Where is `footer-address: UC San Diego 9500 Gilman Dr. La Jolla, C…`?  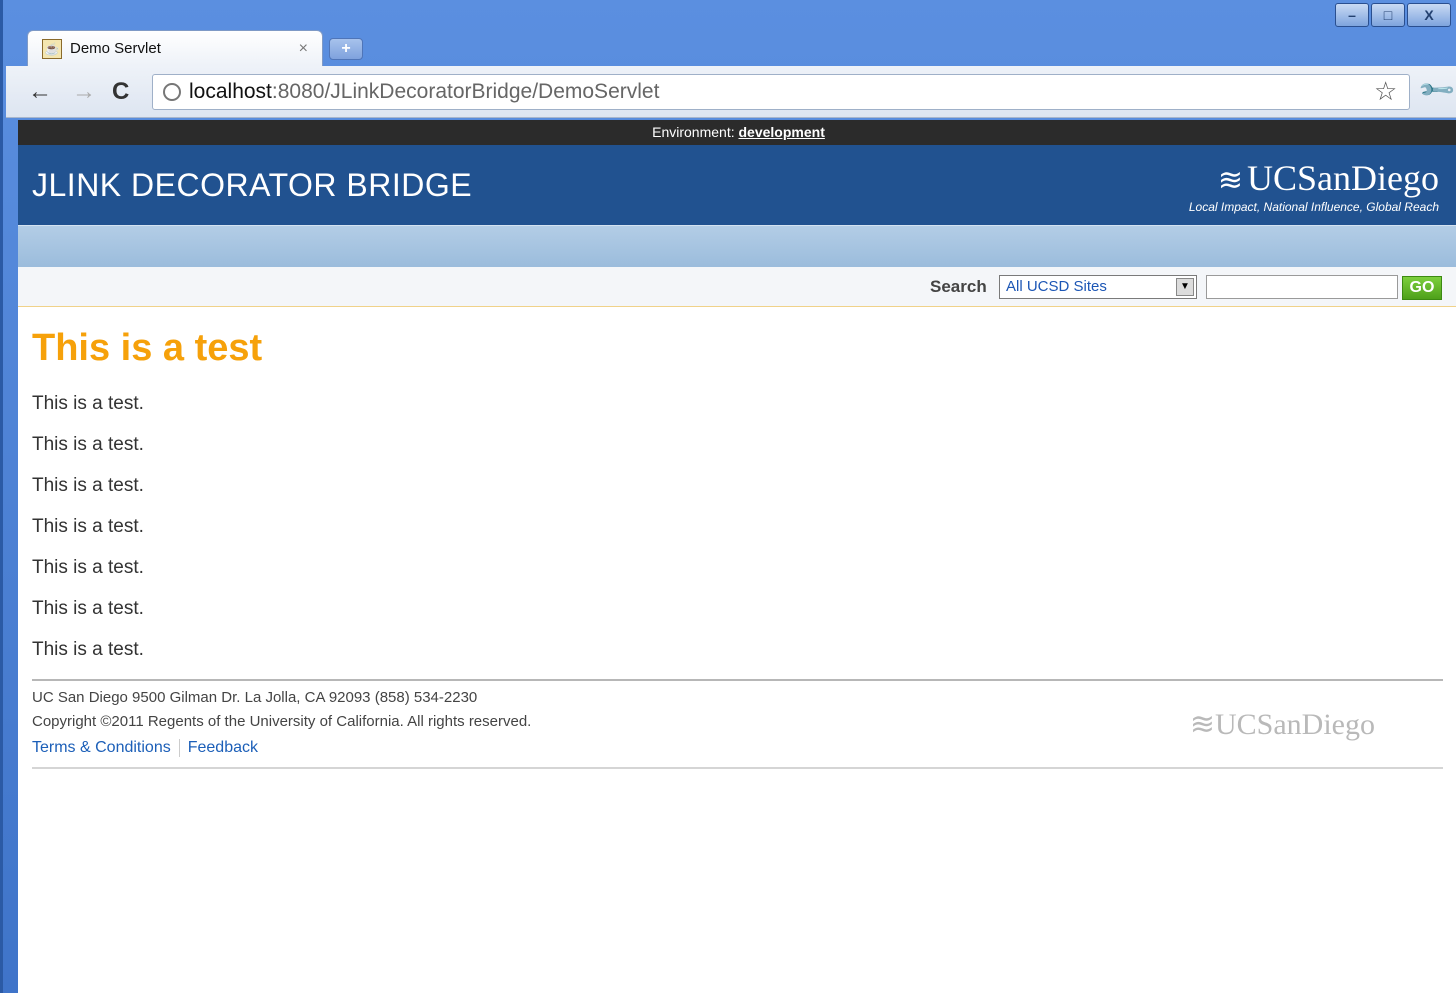 footer-address: UC San Diego 9500 Gilman Dr. La Jolla, C… is located at coordinates (255, 697).